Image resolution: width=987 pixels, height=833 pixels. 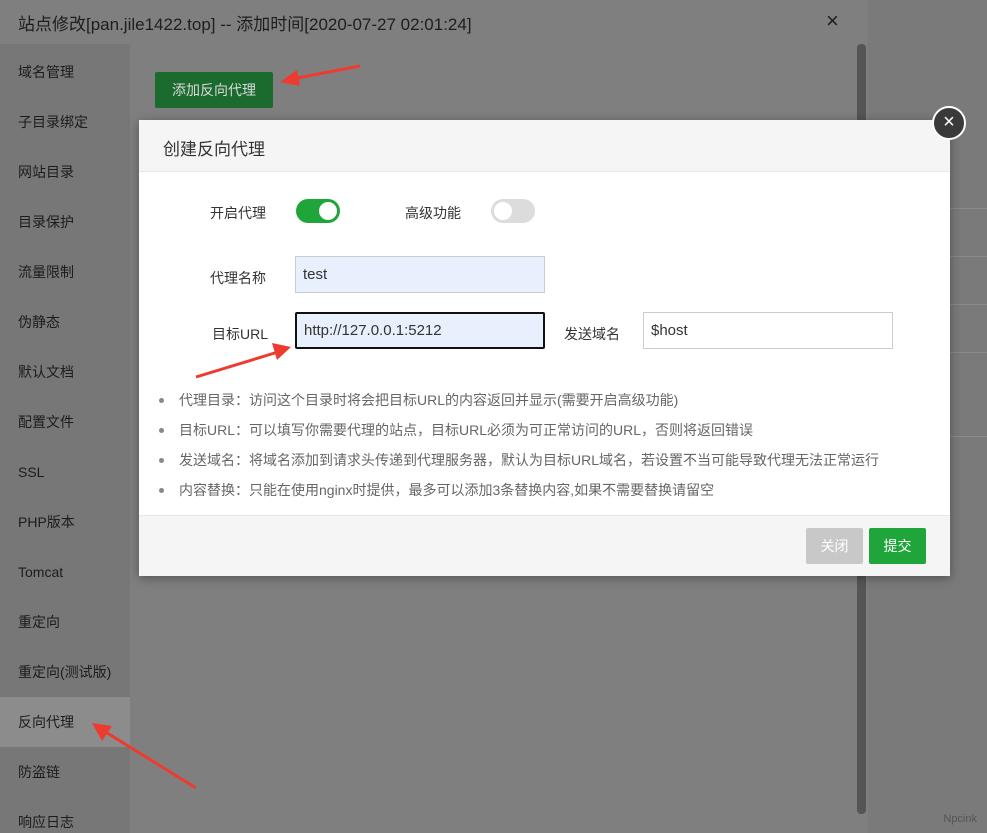 I want to click on note-proxy-dir: 代理目录：访问这个目录时将会把目标URL的内容返回并显示(需要开启高级功能), so click(x=519, y=400).